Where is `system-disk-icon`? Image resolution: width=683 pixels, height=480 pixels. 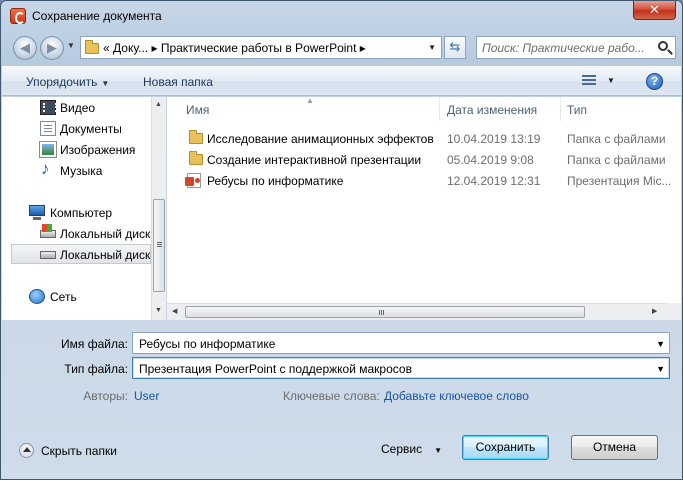
system-disk-icon is located at coordinates (48, 231).